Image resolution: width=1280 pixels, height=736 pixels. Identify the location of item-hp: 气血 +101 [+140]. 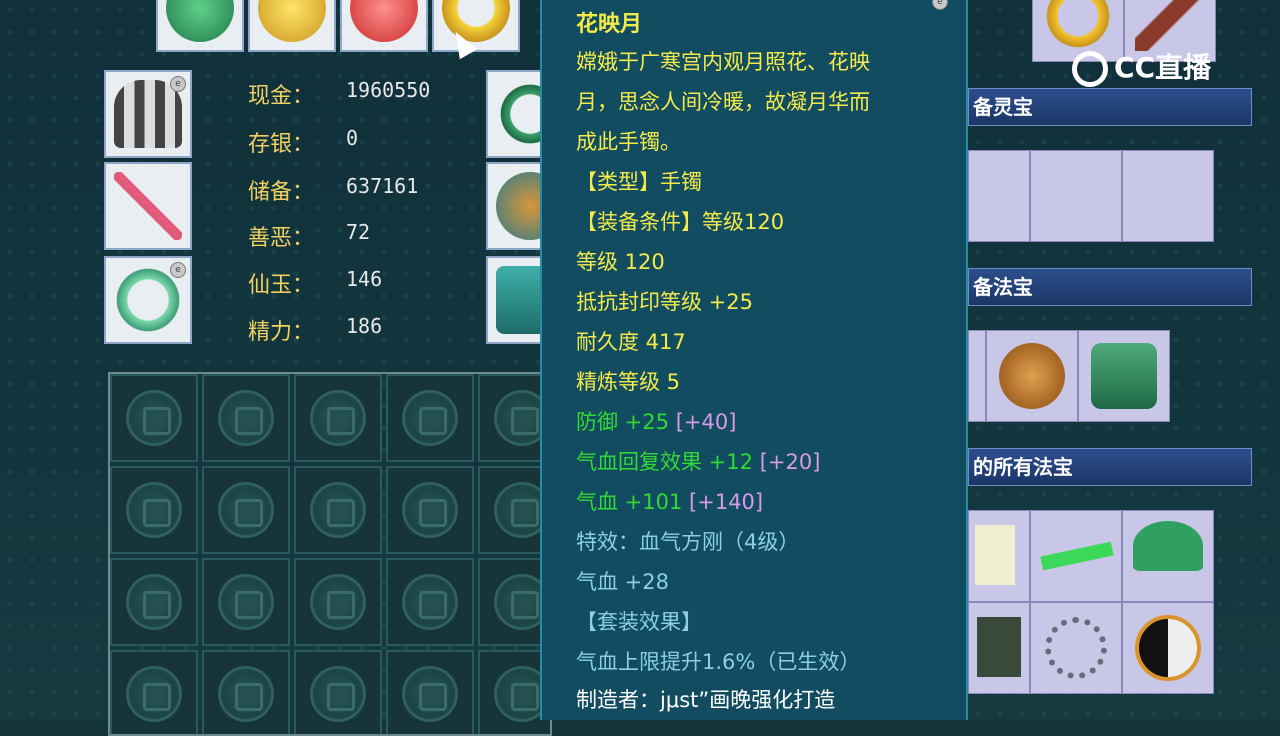
(669, 501).